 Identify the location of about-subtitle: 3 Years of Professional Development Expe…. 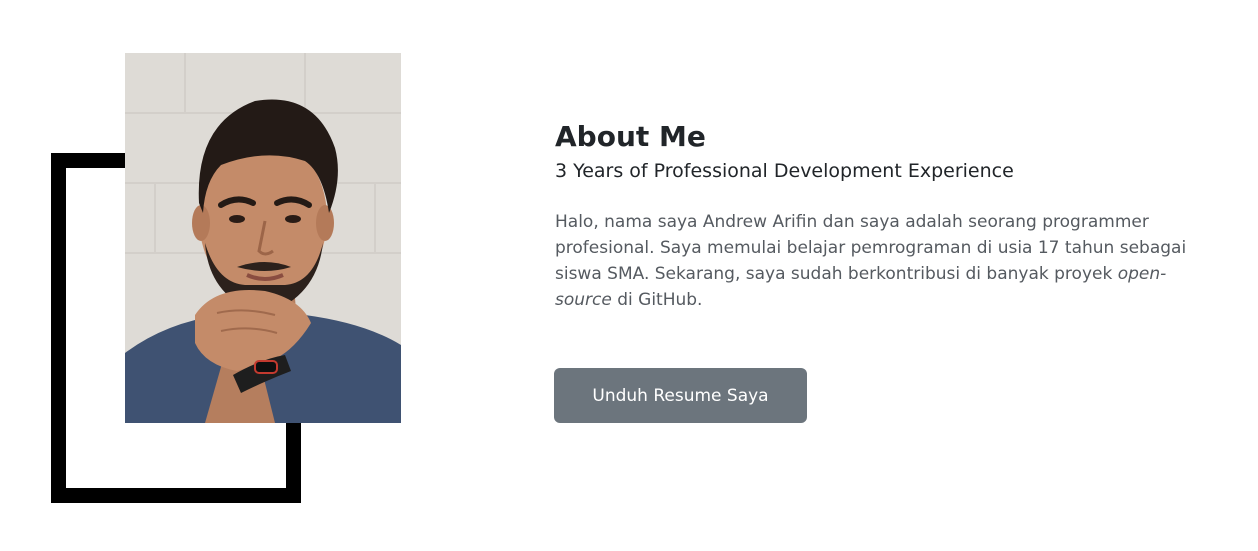
(784, 171).